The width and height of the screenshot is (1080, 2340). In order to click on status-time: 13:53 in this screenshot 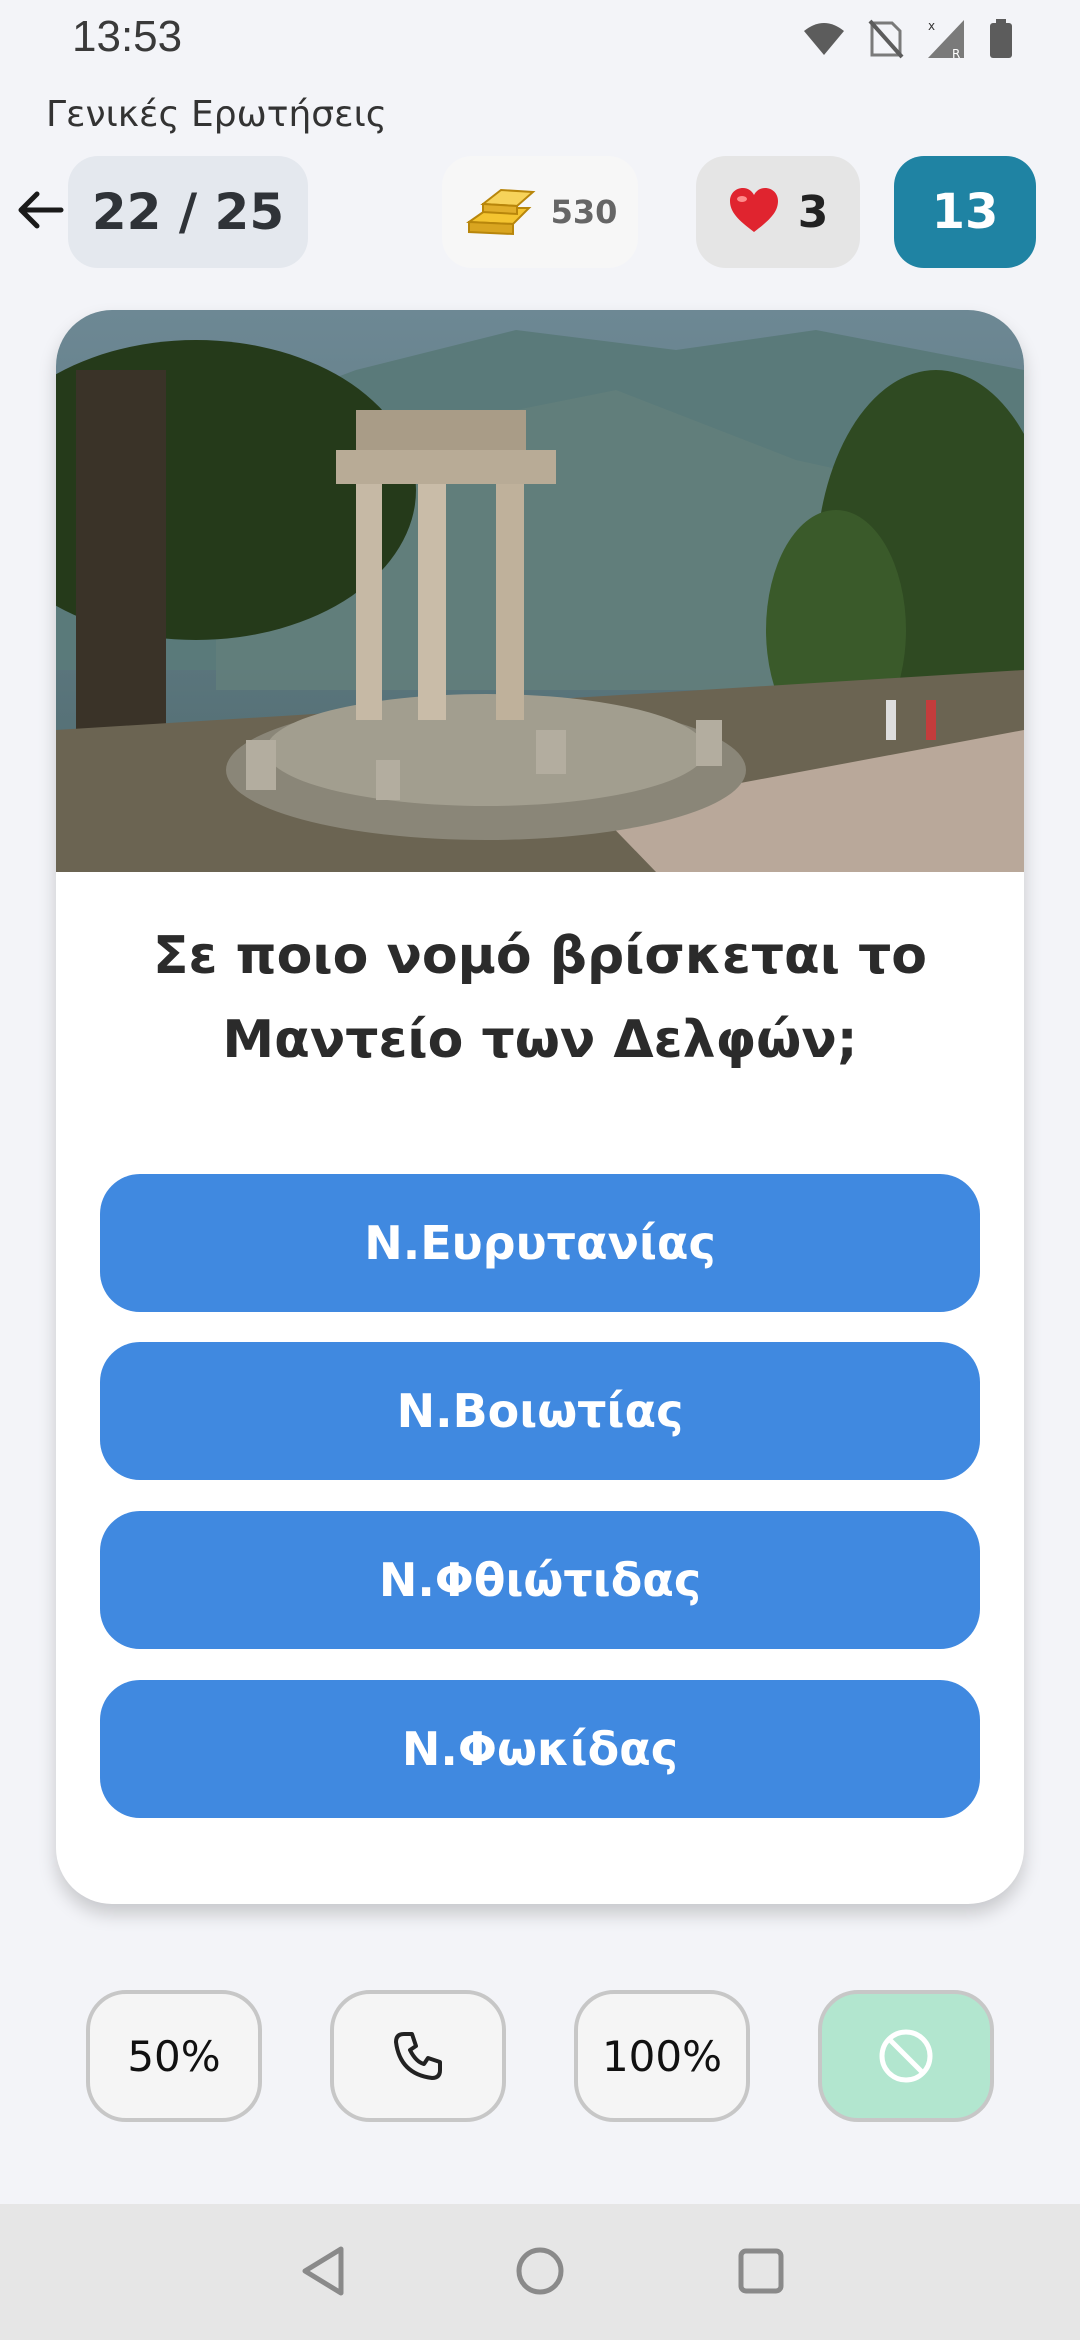, I will do `click(127, 36)`.